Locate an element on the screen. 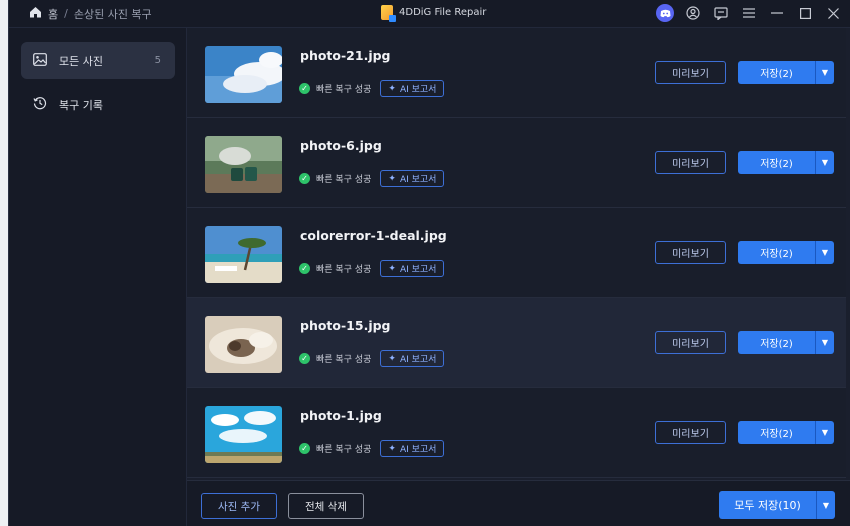 The image size is (850, 526). sidebar-item-recovery-history: 복구 기록 is located at coordinates (98, 104).